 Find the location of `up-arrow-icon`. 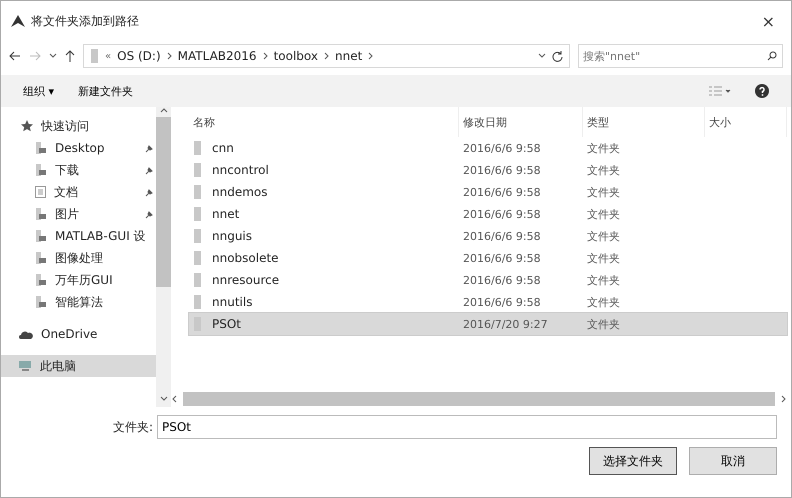

up-arrow-icon is located at coordinates (70, 56).